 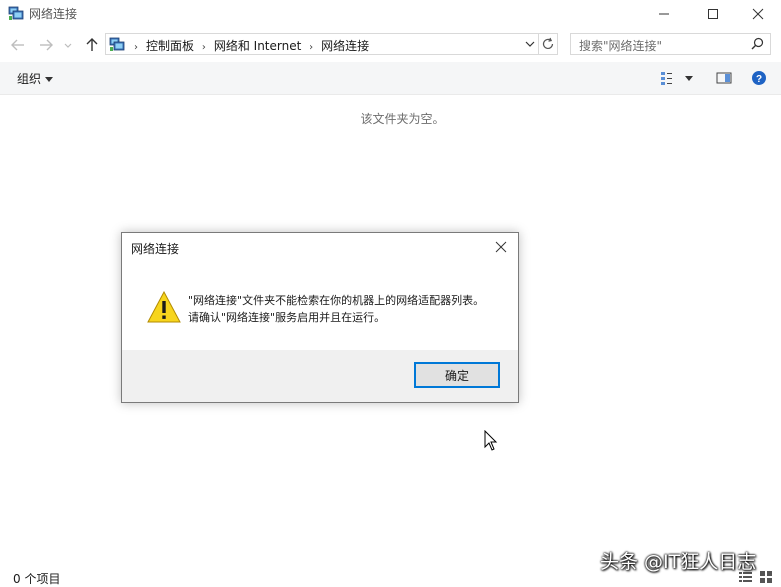 I want to click on address-divider, so click(x=538, y=44).